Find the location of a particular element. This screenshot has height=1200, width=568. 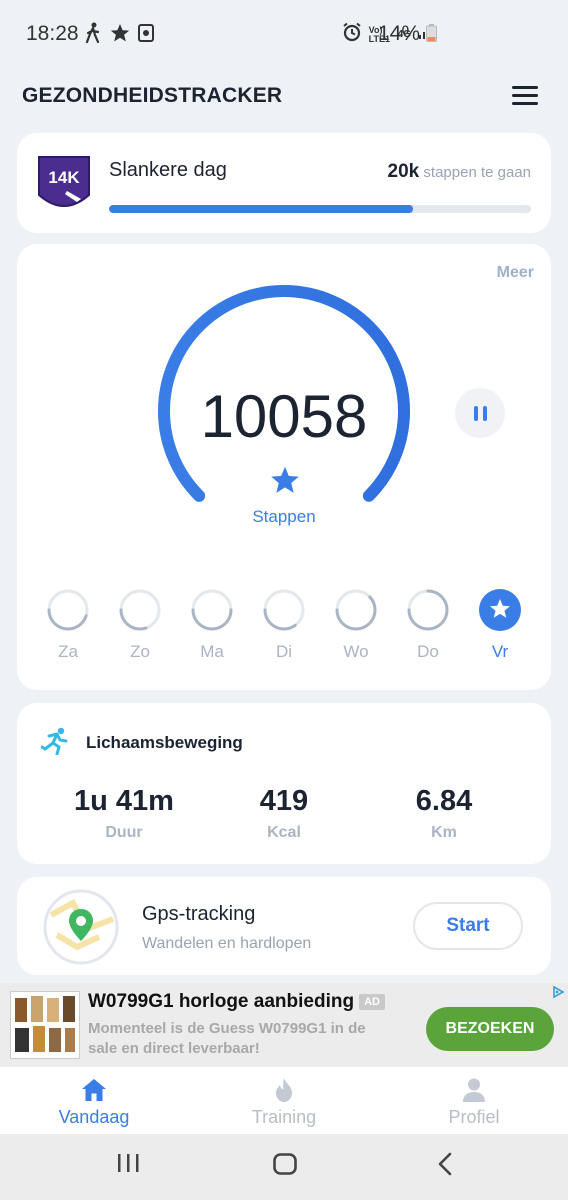

metric-kcal: 419 Kcal is located at coordinates (284, 813).